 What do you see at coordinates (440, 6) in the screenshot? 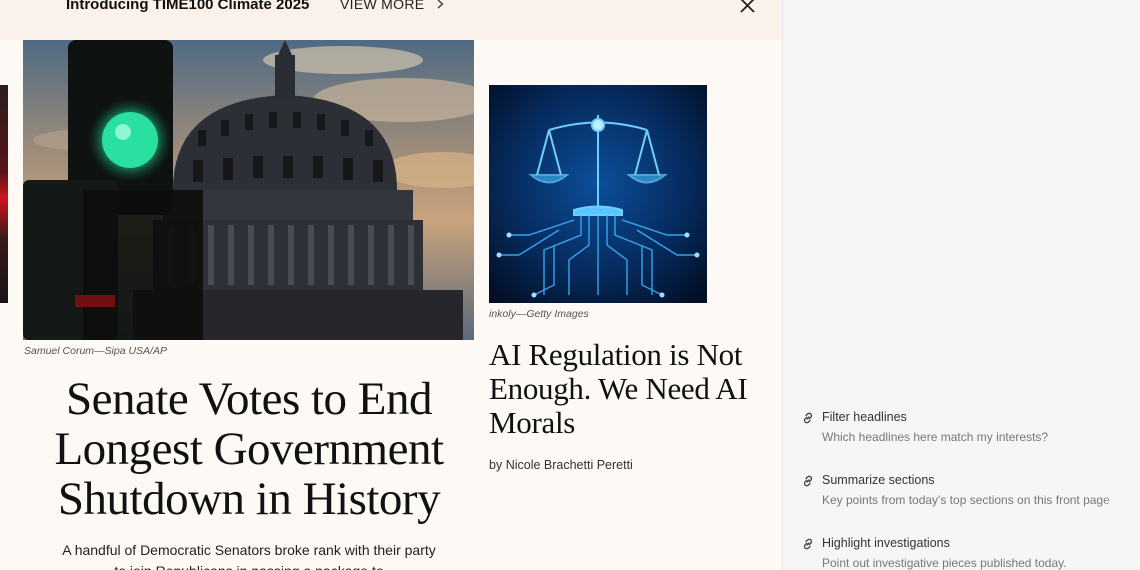
I see `chevron-right-icon` at bounding box center [440, 6].